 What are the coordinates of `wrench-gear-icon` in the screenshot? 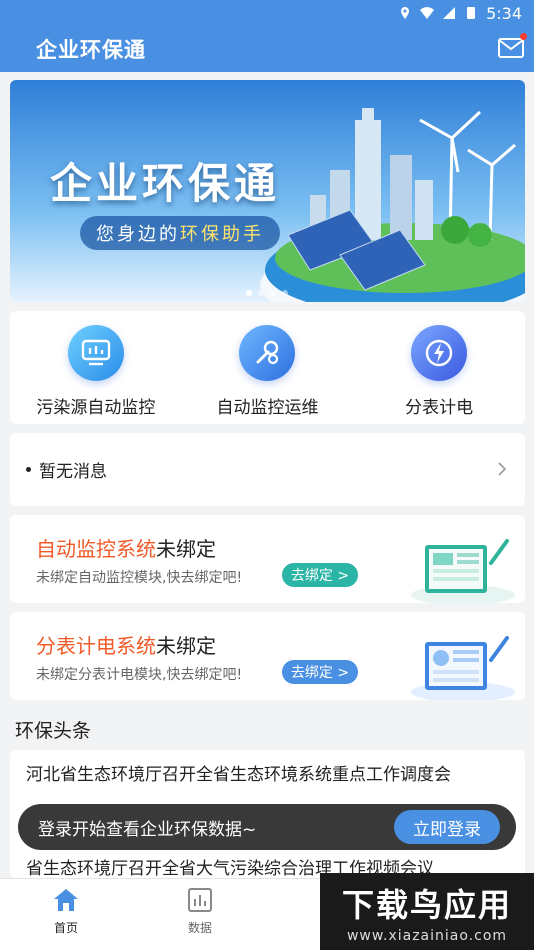 It's located at (267, 353).